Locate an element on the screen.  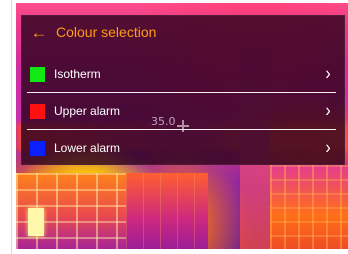
isotherm-color-swatch is located at coordinates (37, 74).